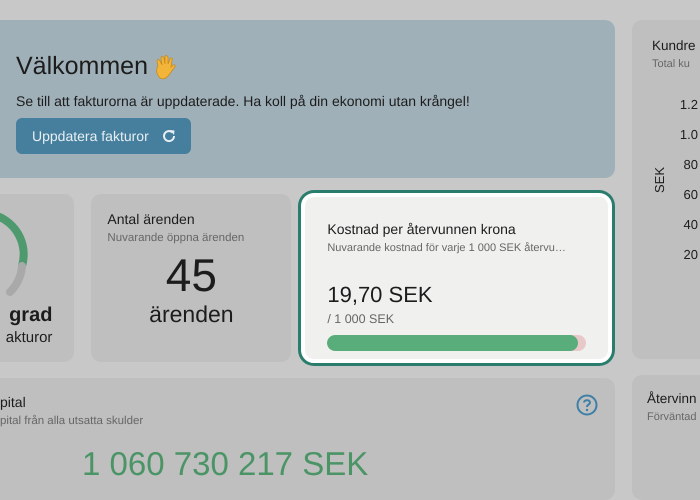 This screenshot has width=700, height=500. Describe the element at coordinates (674, 45) in the screenshot. I see `card-title: Kundre` at that location.